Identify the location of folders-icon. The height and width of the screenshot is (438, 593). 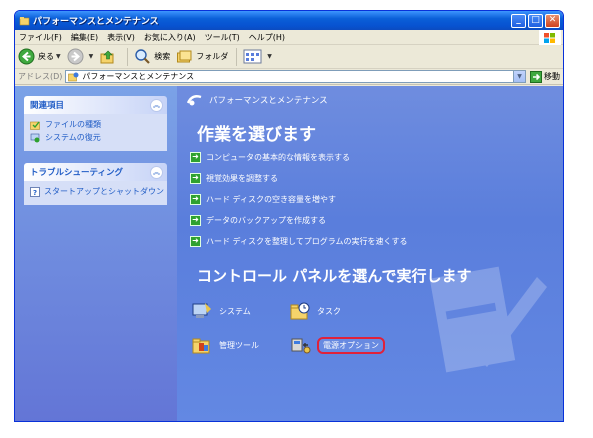
(184, 56).